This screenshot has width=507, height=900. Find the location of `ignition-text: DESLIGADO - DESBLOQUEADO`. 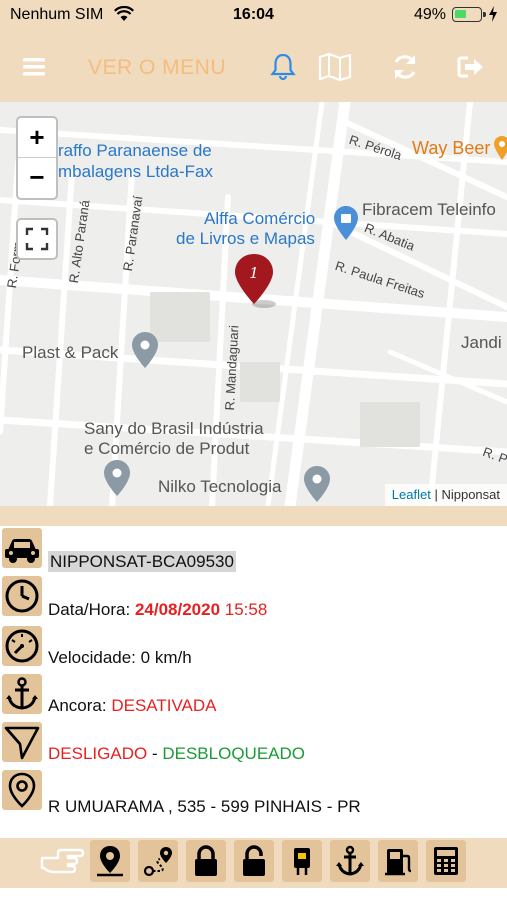

ignition-text: DESLIGADO - DESBLOQUEADO is located at coordinates (176, 754).